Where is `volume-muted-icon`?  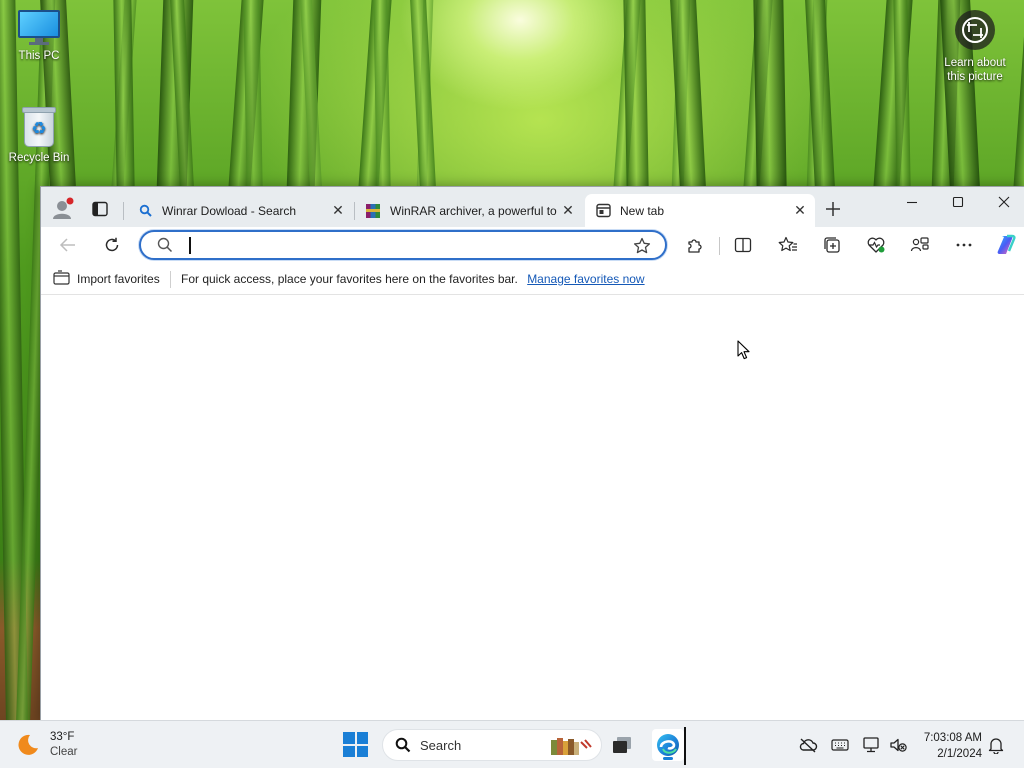
volume-muted-icon is located at coordinates (898, 745).